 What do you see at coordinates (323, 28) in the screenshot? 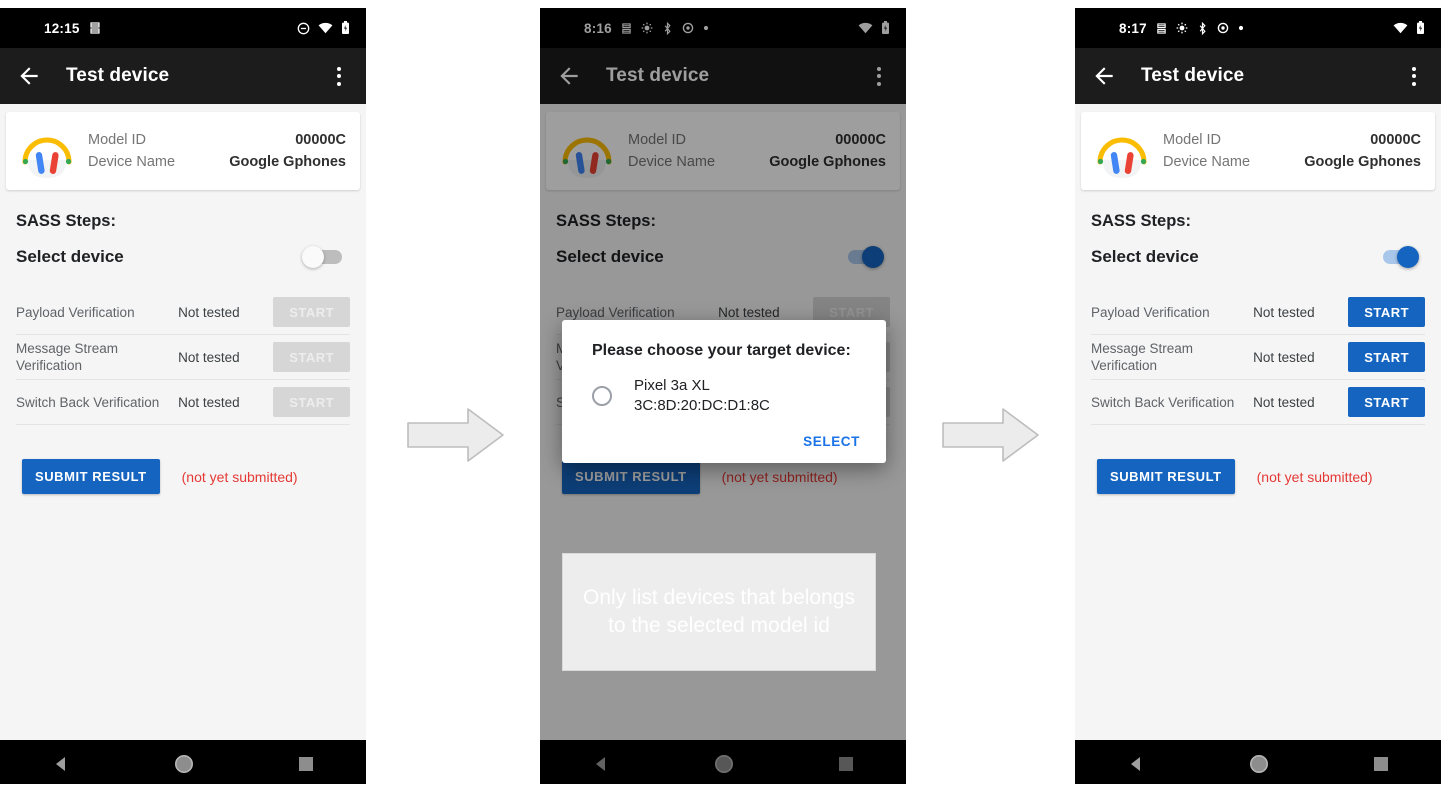
I see `status-bar-right` at bounding box center [323, 28].